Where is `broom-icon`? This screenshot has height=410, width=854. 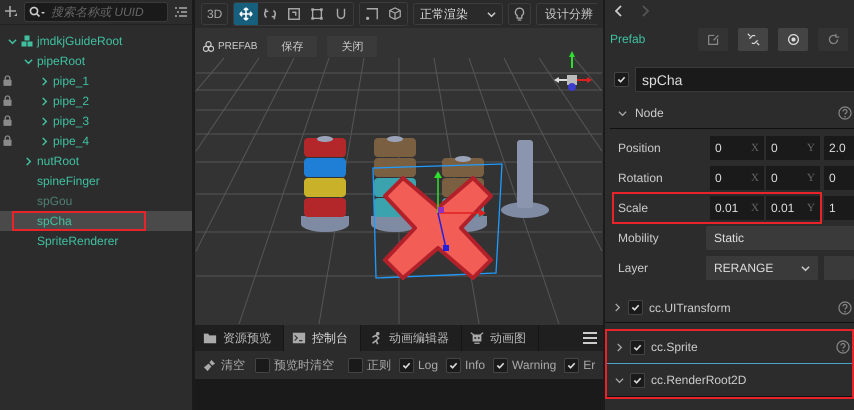
broom-icon is located at coordinates (209, 365).